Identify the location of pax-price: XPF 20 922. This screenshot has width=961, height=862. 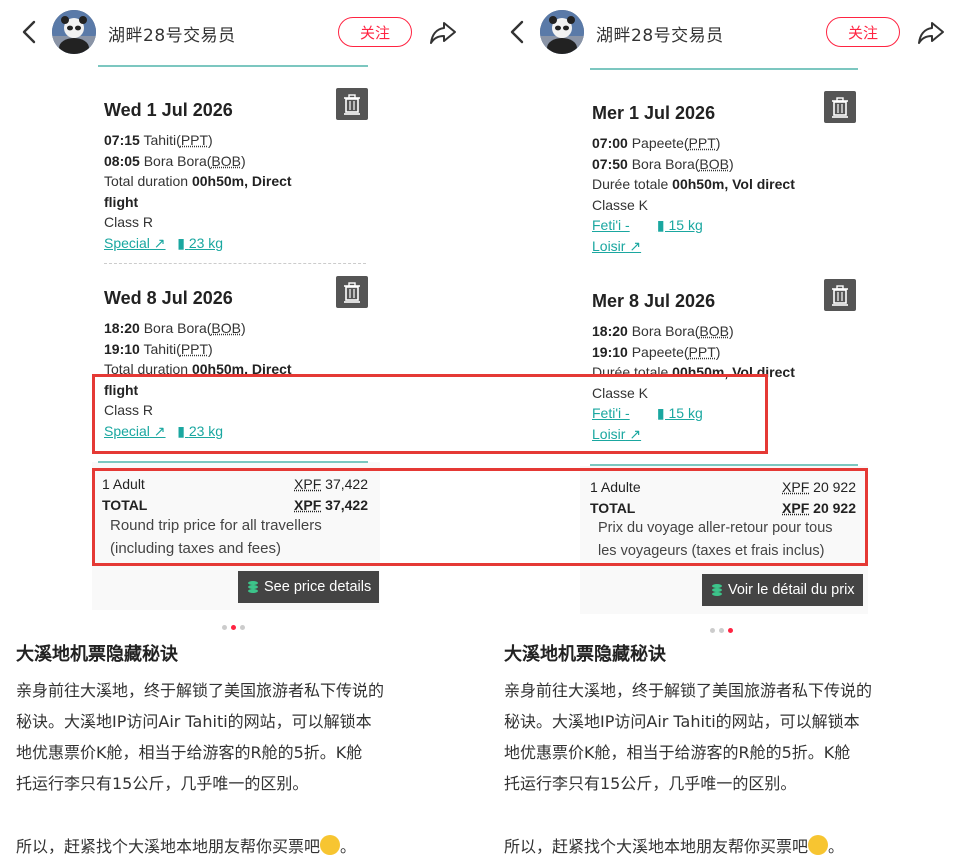
(819, 487).